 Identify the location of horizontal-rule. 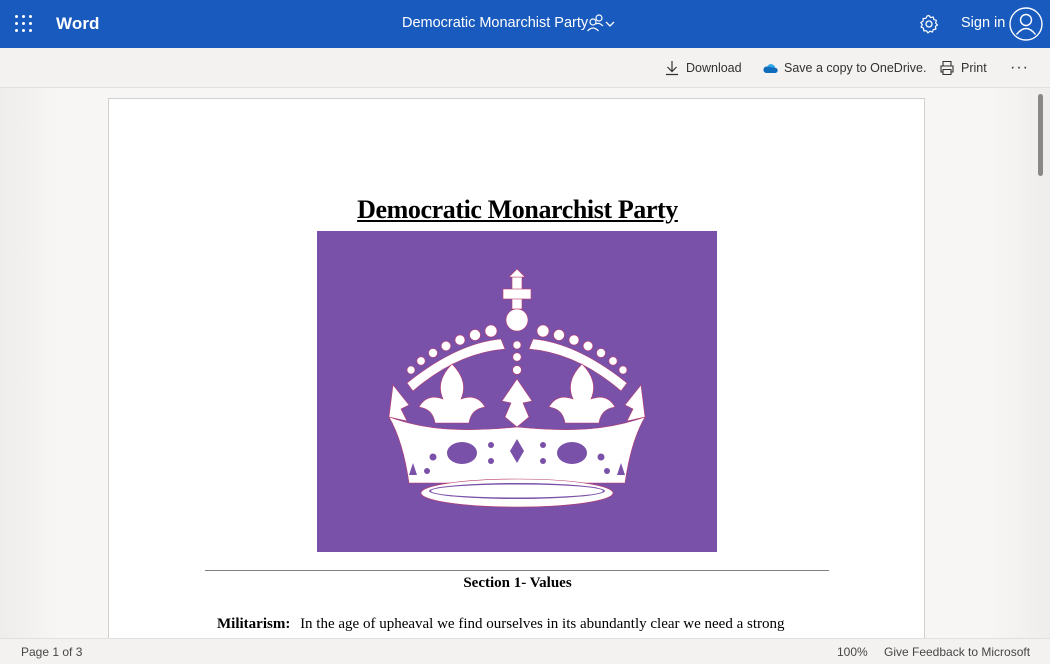
(517, 570).